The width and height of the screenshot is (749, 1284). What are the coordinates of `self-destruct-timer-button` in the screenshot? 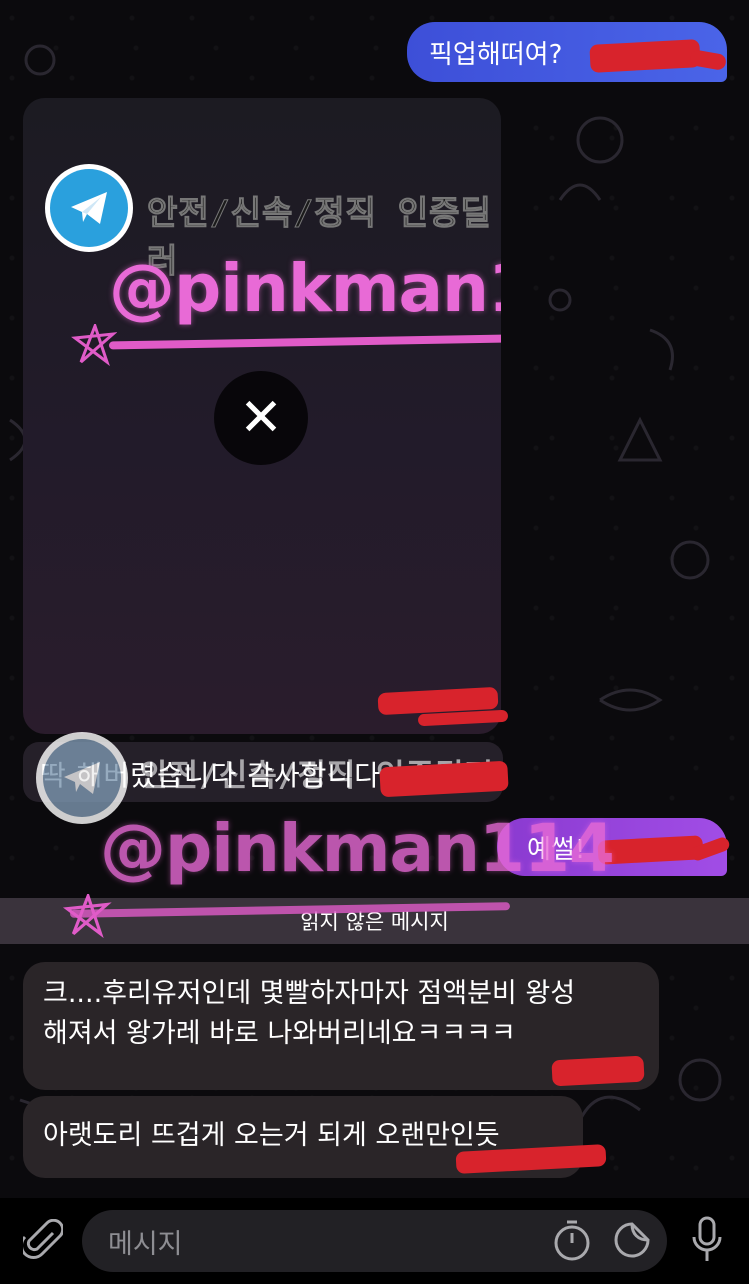 It's located at (572, 1240).